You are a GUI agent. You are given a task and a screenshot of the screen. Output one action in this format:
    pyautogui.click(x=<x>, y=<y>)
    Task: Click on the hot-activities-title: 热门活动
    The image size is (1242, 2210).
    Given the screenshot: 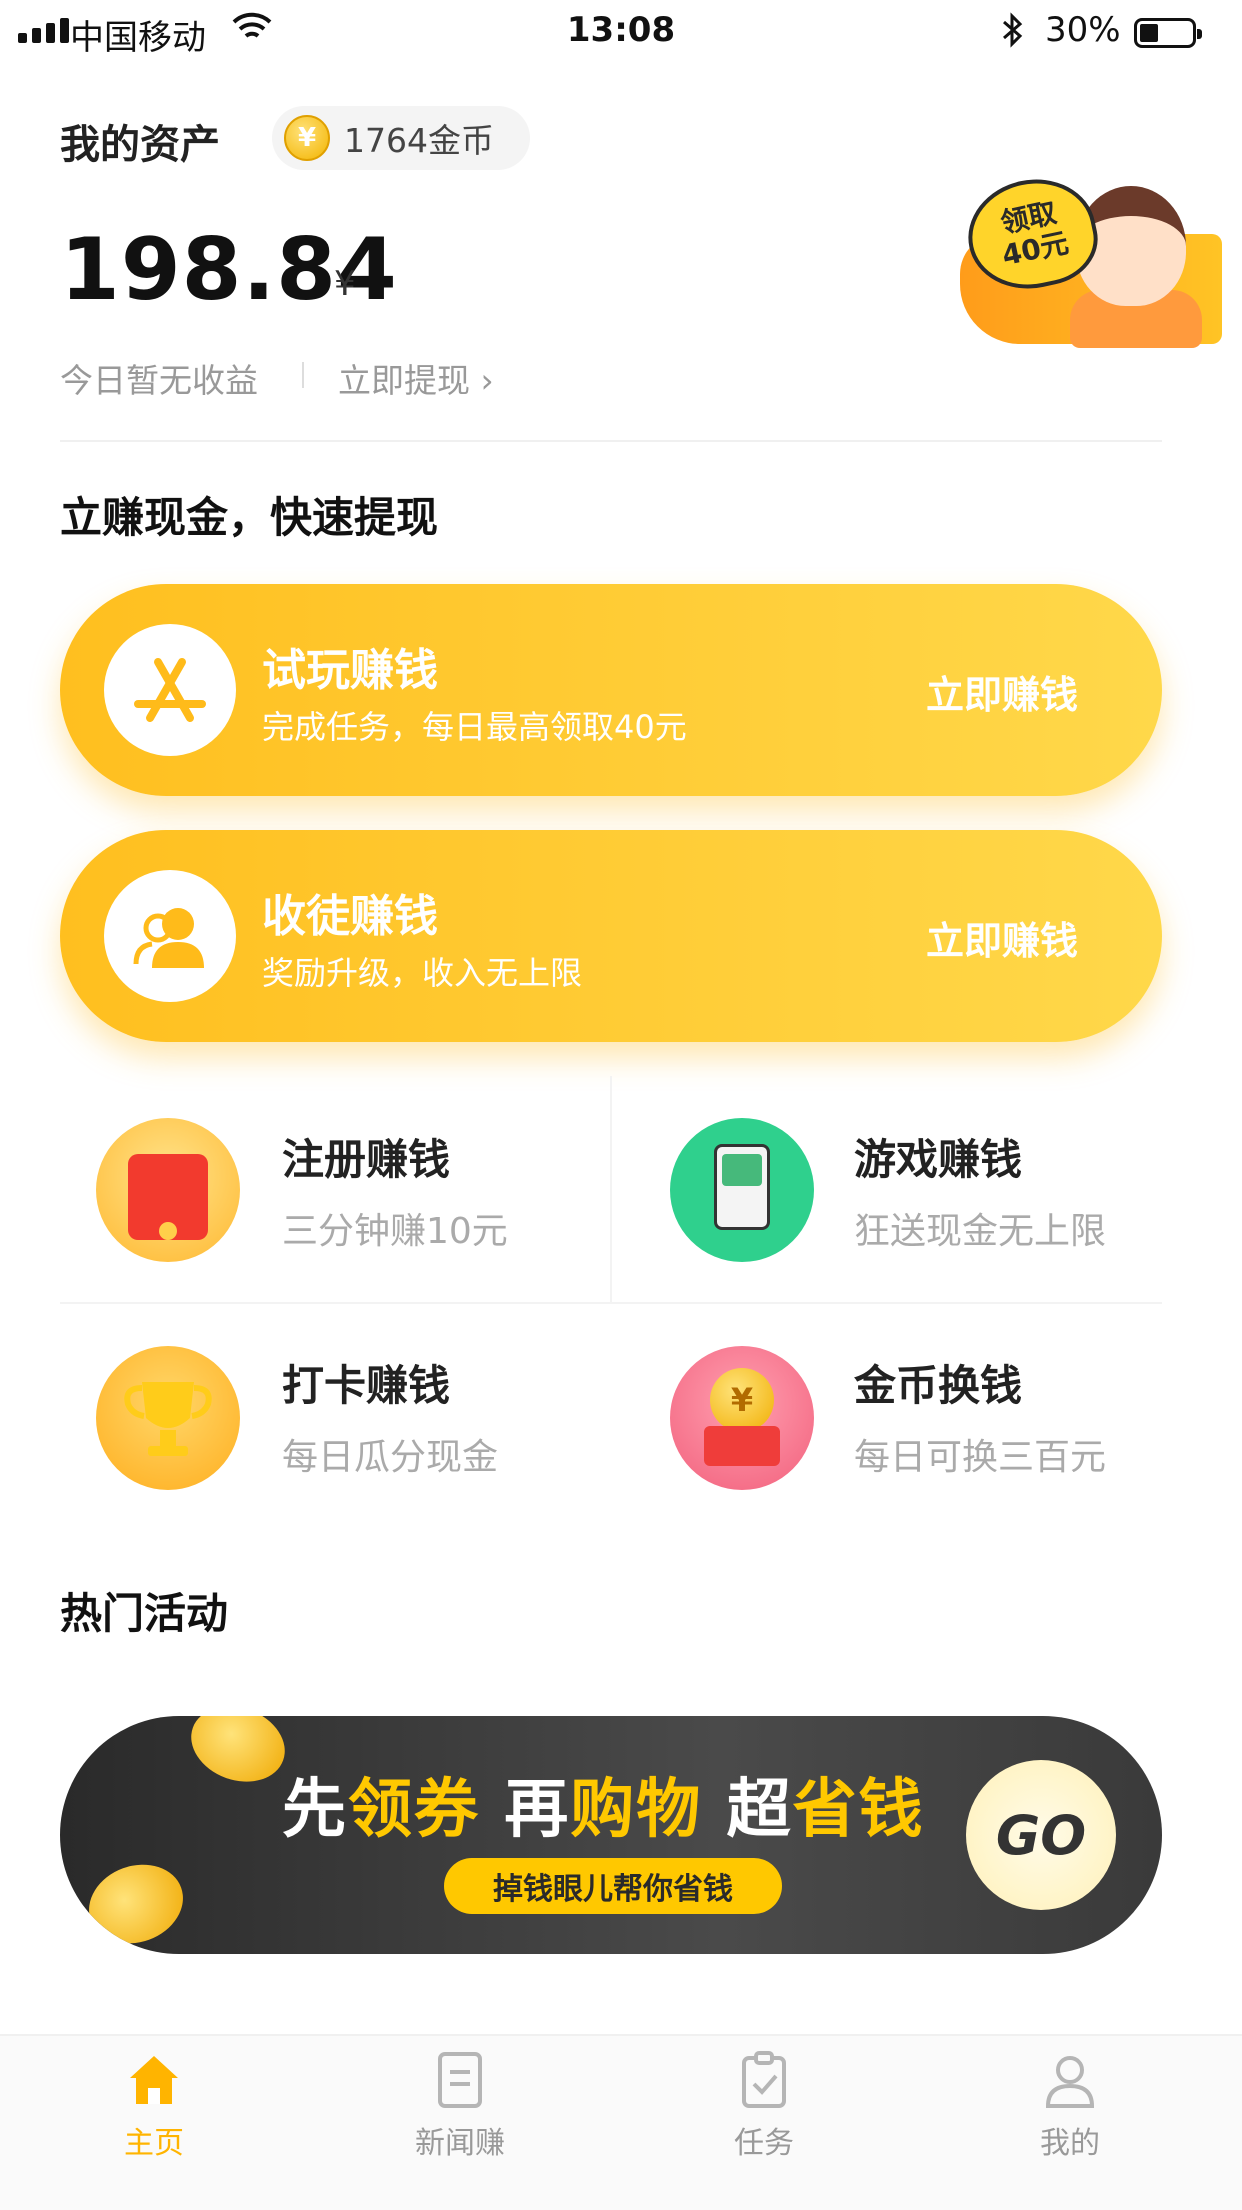 What is the action you would take?
    pyautogui.click(x=144, y=1613)
    